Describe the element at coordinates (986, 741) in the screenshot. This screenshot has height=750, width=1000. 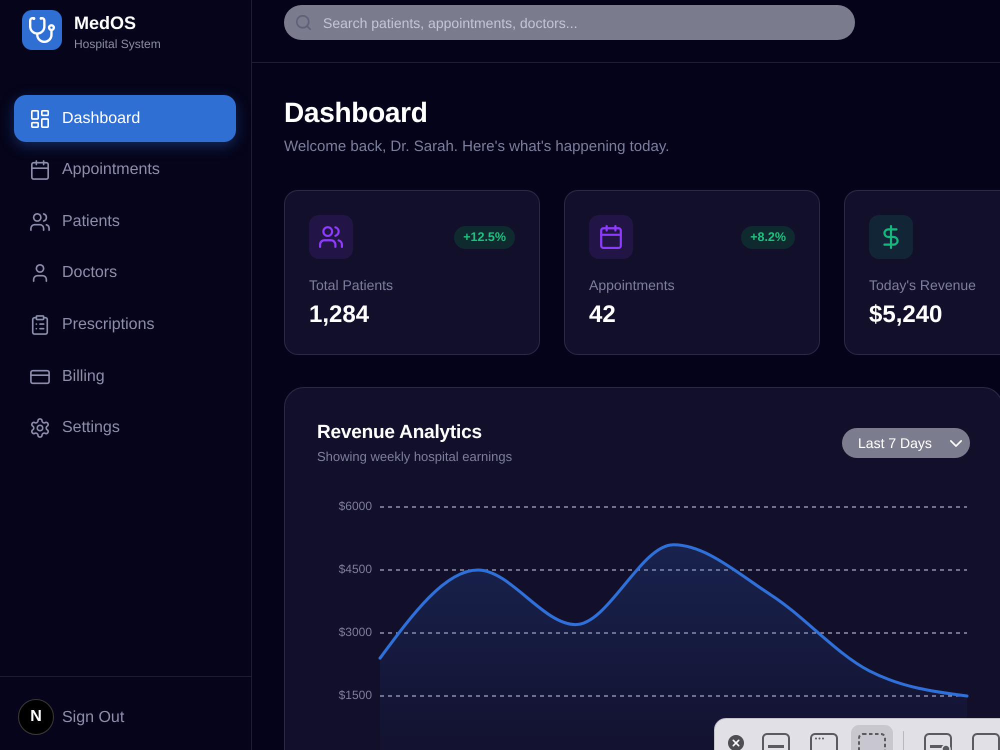
I see `window-outline-icon` at that location.